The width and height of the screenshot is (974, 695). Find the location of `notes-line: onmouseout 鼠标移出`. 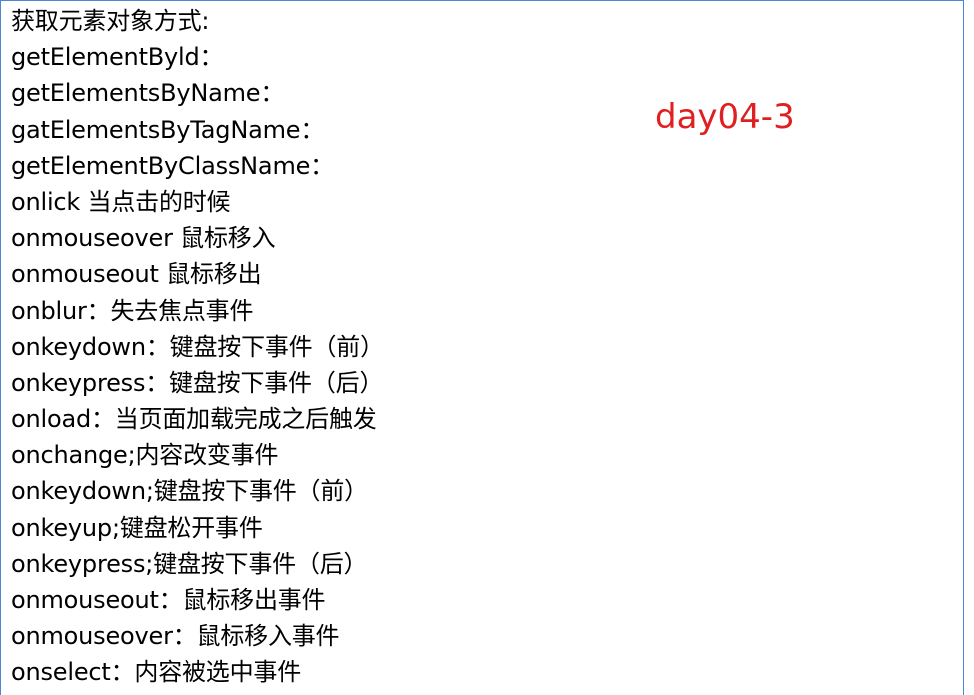

notes-line: onmouseout 鼠标移出 is located at coordinates (136, 274).